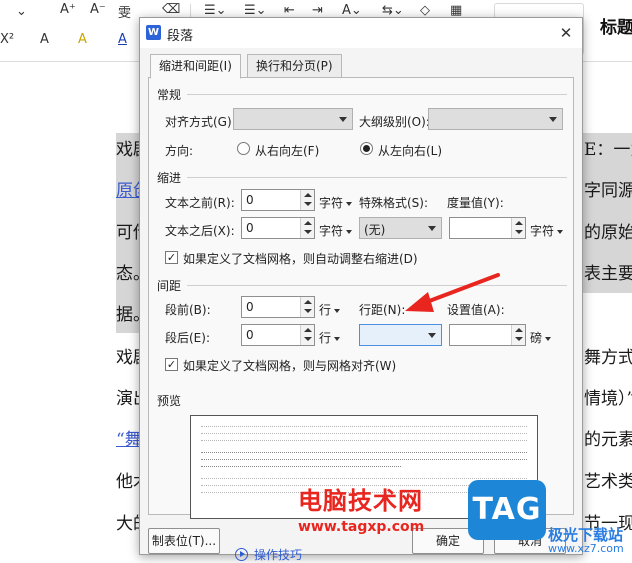 This screenshot has width=632, height=563. What do you see at coordinates (336, 230) in the screenshot?
I see `indent-after-unit: 字符` at bounding box center [336, 230].